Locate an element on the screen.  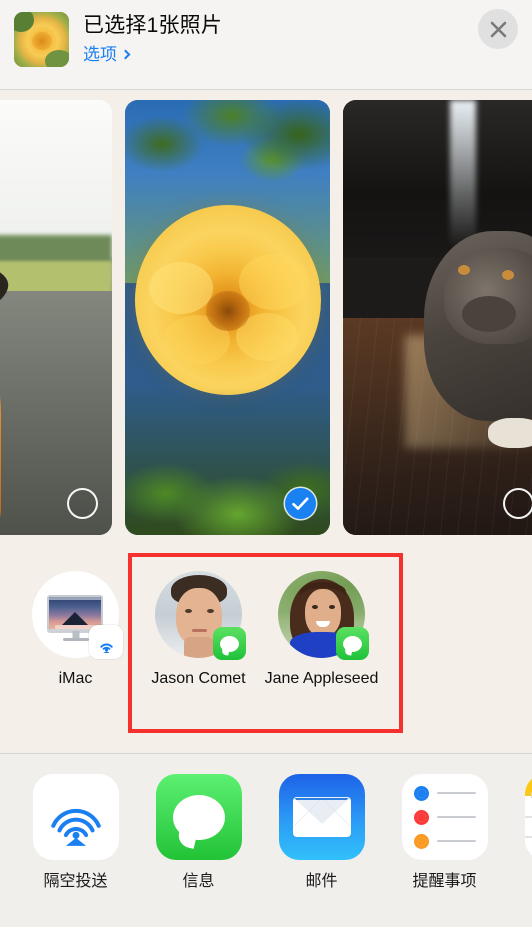
selected-photo-thumbnail is located at coordinates (41, 39).